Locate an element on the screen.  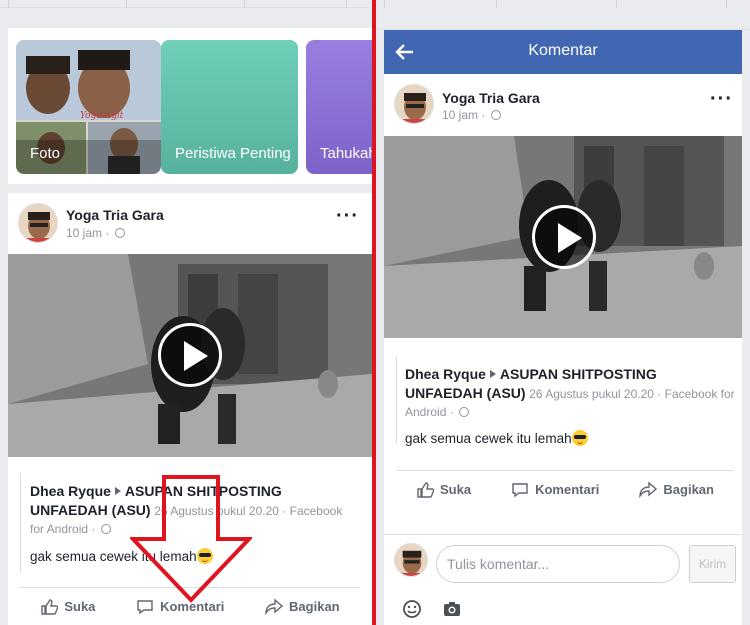
story-foto: Yoga Agit Foto is located at coordinates (88, 107).